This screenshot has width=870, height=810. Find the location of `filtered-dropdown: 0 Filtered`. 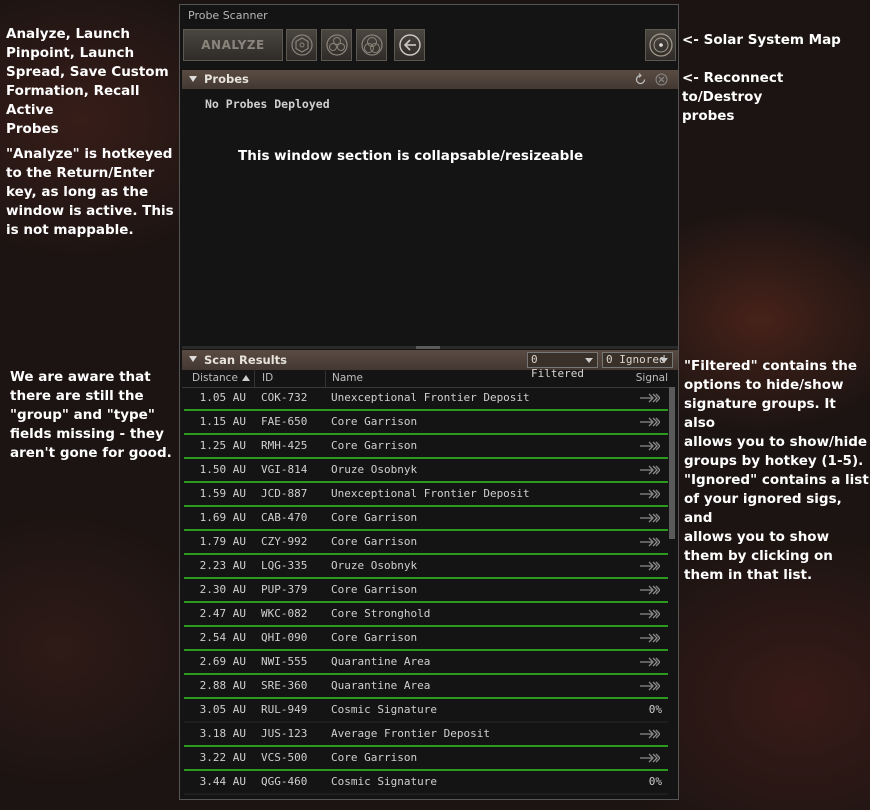

filtered-dropdown: 0 Filtered is located at coordinates (562, 366).